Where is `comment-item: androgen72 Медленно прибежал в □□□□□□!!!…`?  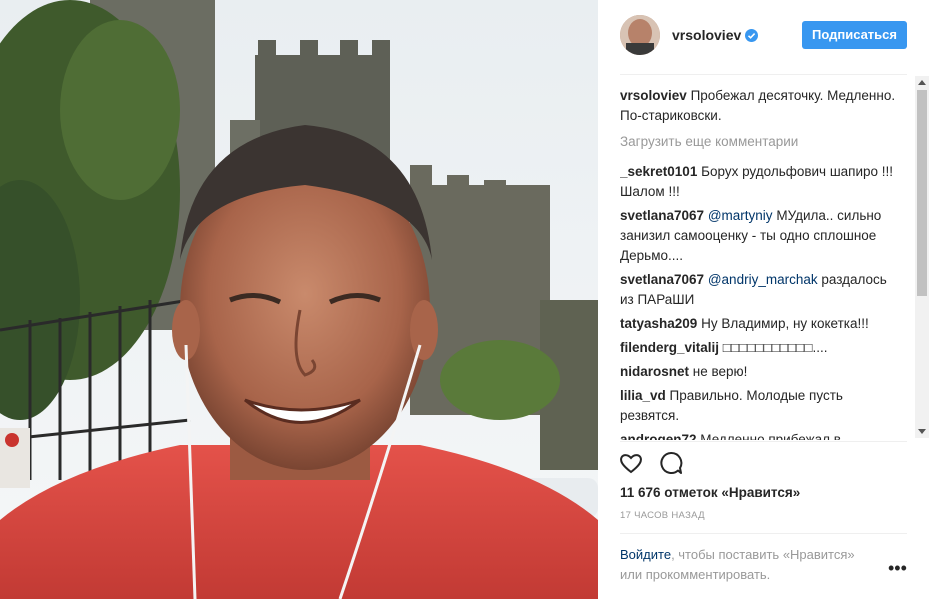 comment-item: androgen72 Медленно прибежал в □□□□□□!!!… is located at coordinates (758, 435).